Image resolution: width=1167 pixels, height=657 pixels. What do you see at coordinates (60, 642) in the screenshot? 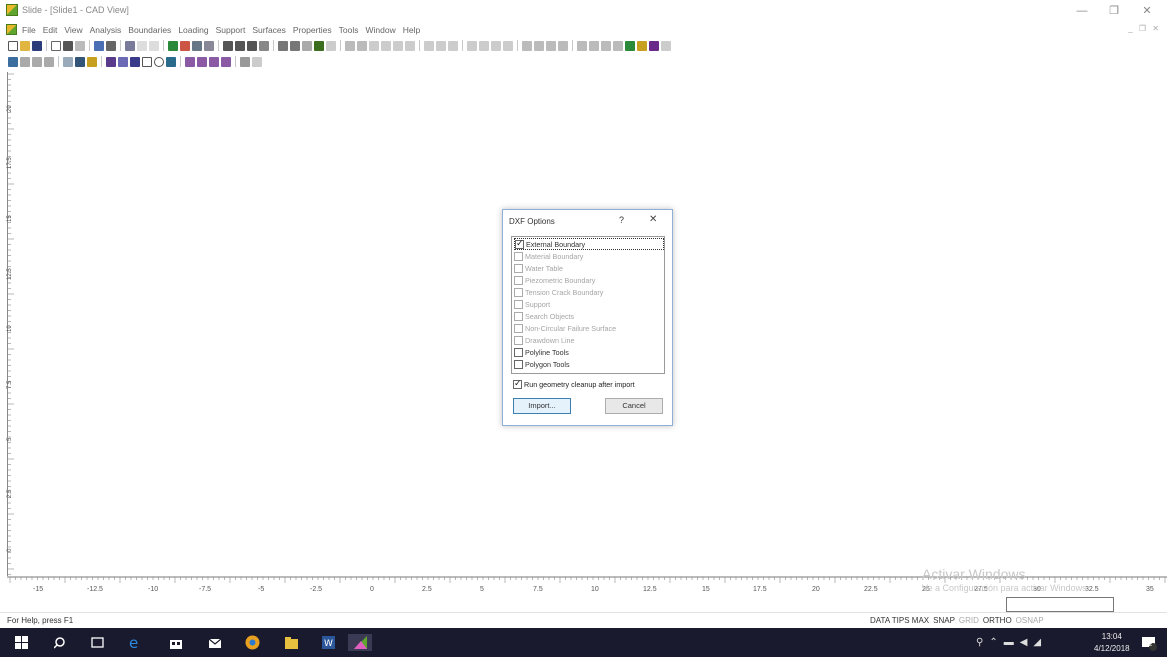
I see `search-icon` at bounding box center [60, 642].